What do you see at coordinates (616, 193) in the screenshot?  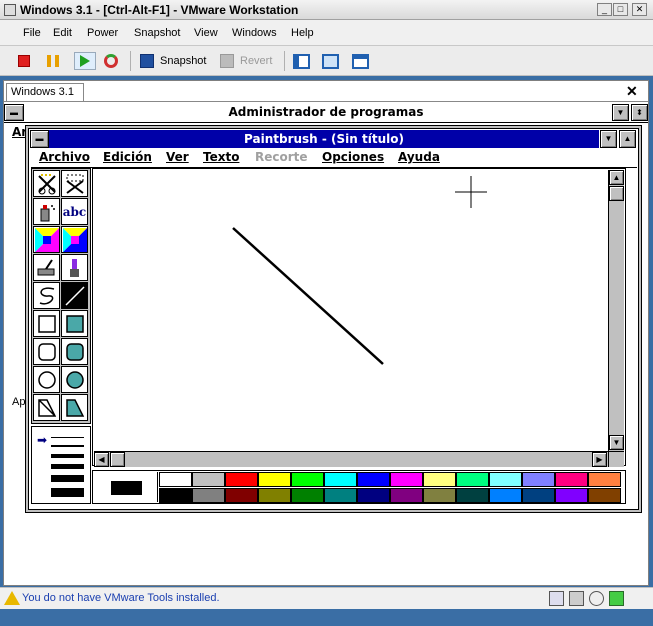 I see `vertical-scroll-thumb` at bounding box center [616, 193].